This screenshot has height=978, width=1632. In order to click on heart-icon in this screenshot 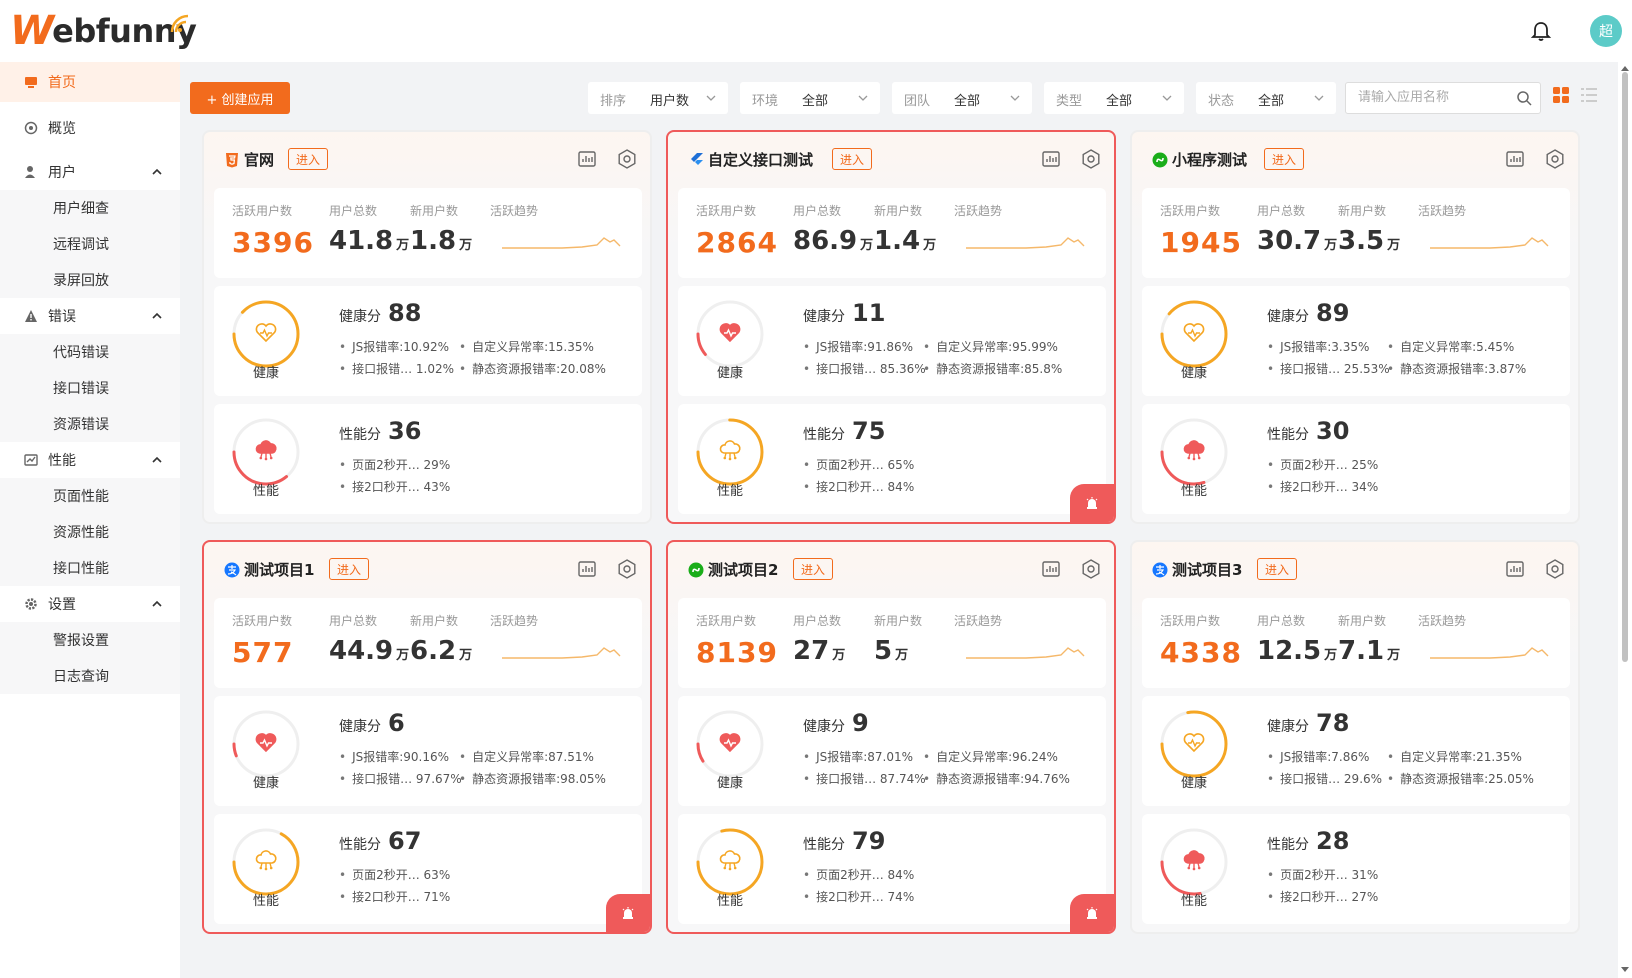, I will do `click(730, 333)`.